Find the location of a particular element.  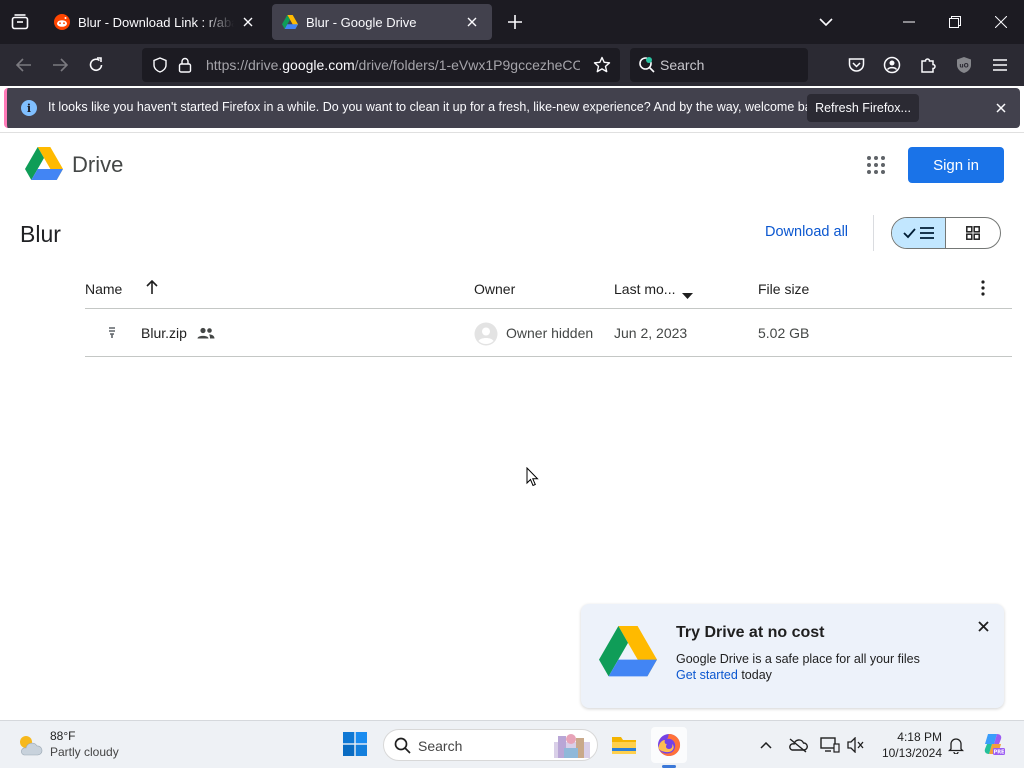

drive-brand-name: Drive is located at coordinates (97, 165).